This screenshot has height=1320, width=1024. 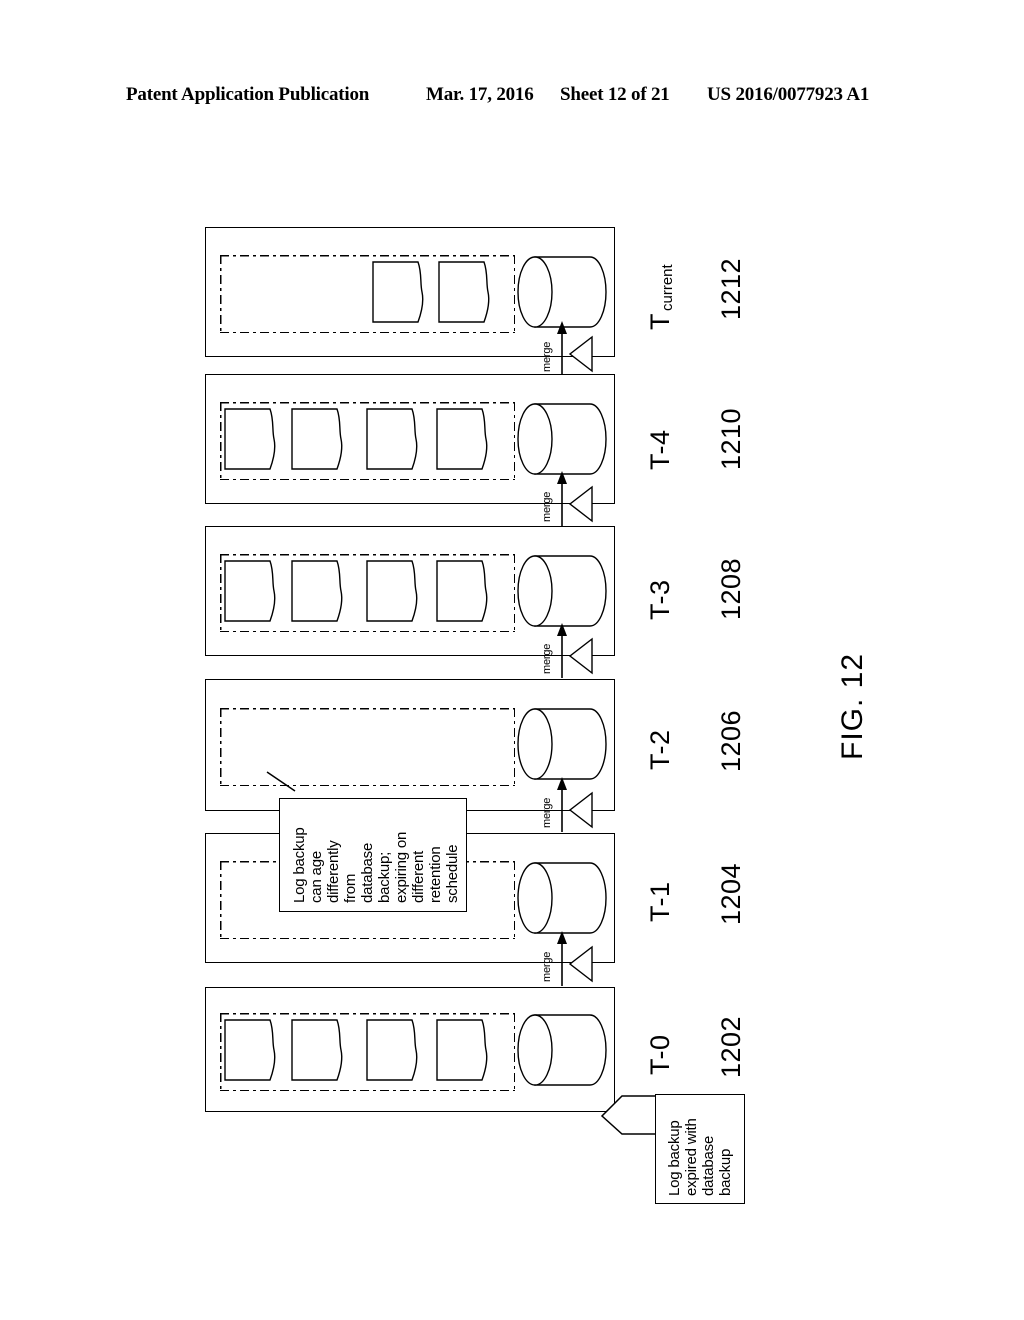 I want to click on ref-number-1206: 1206, so click(x=731, y=740).